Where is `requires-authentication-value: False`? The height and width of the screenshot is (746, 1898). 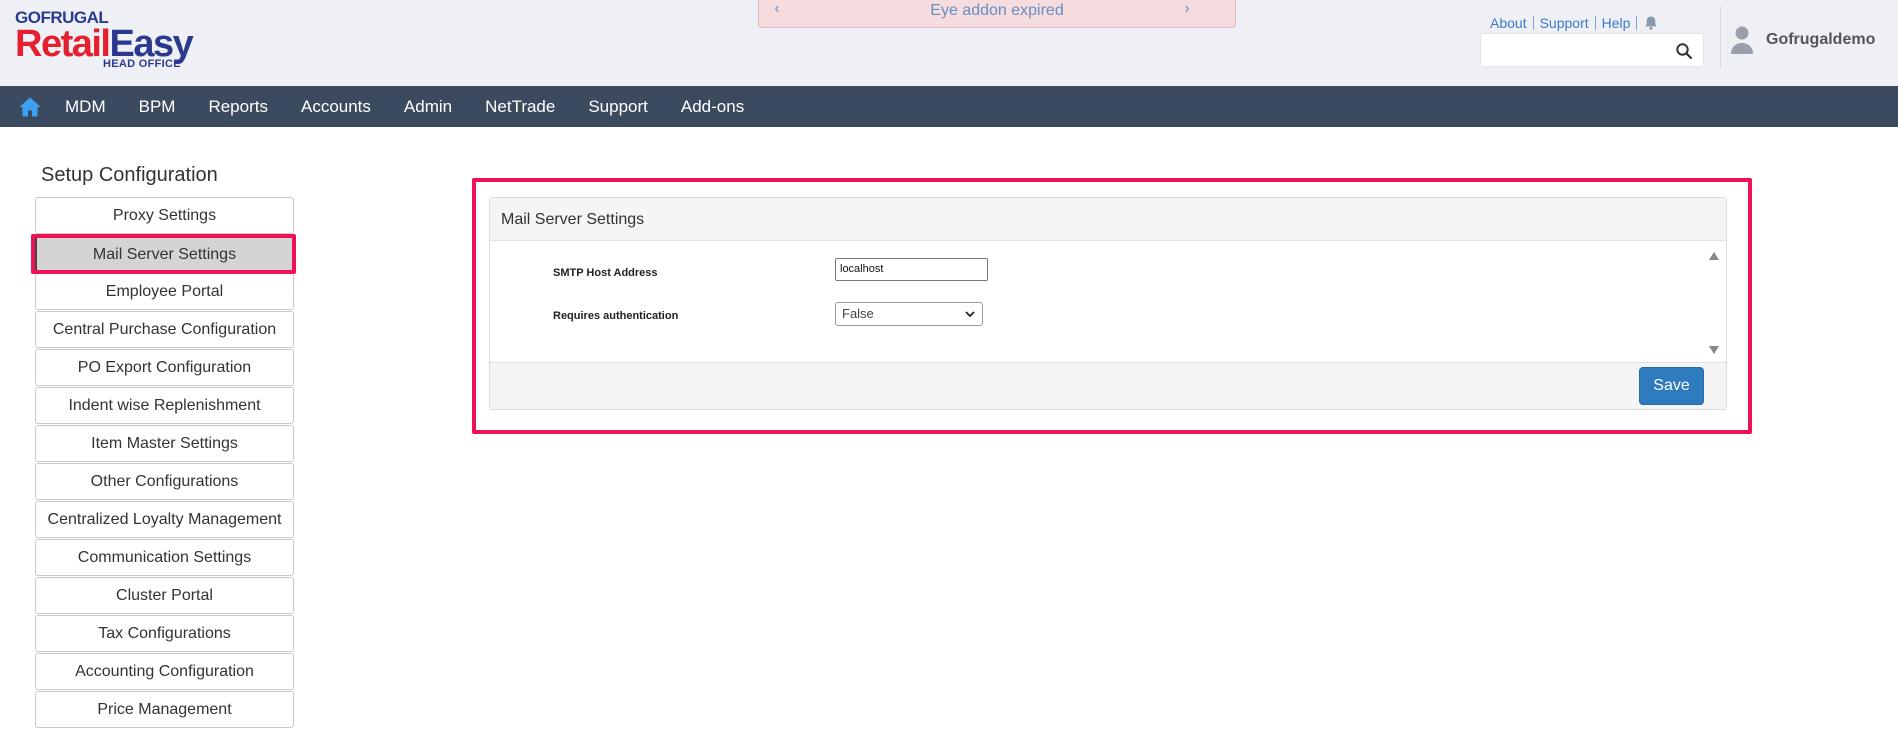 requires-authentication-value: False is located at coordinates (858, 313).